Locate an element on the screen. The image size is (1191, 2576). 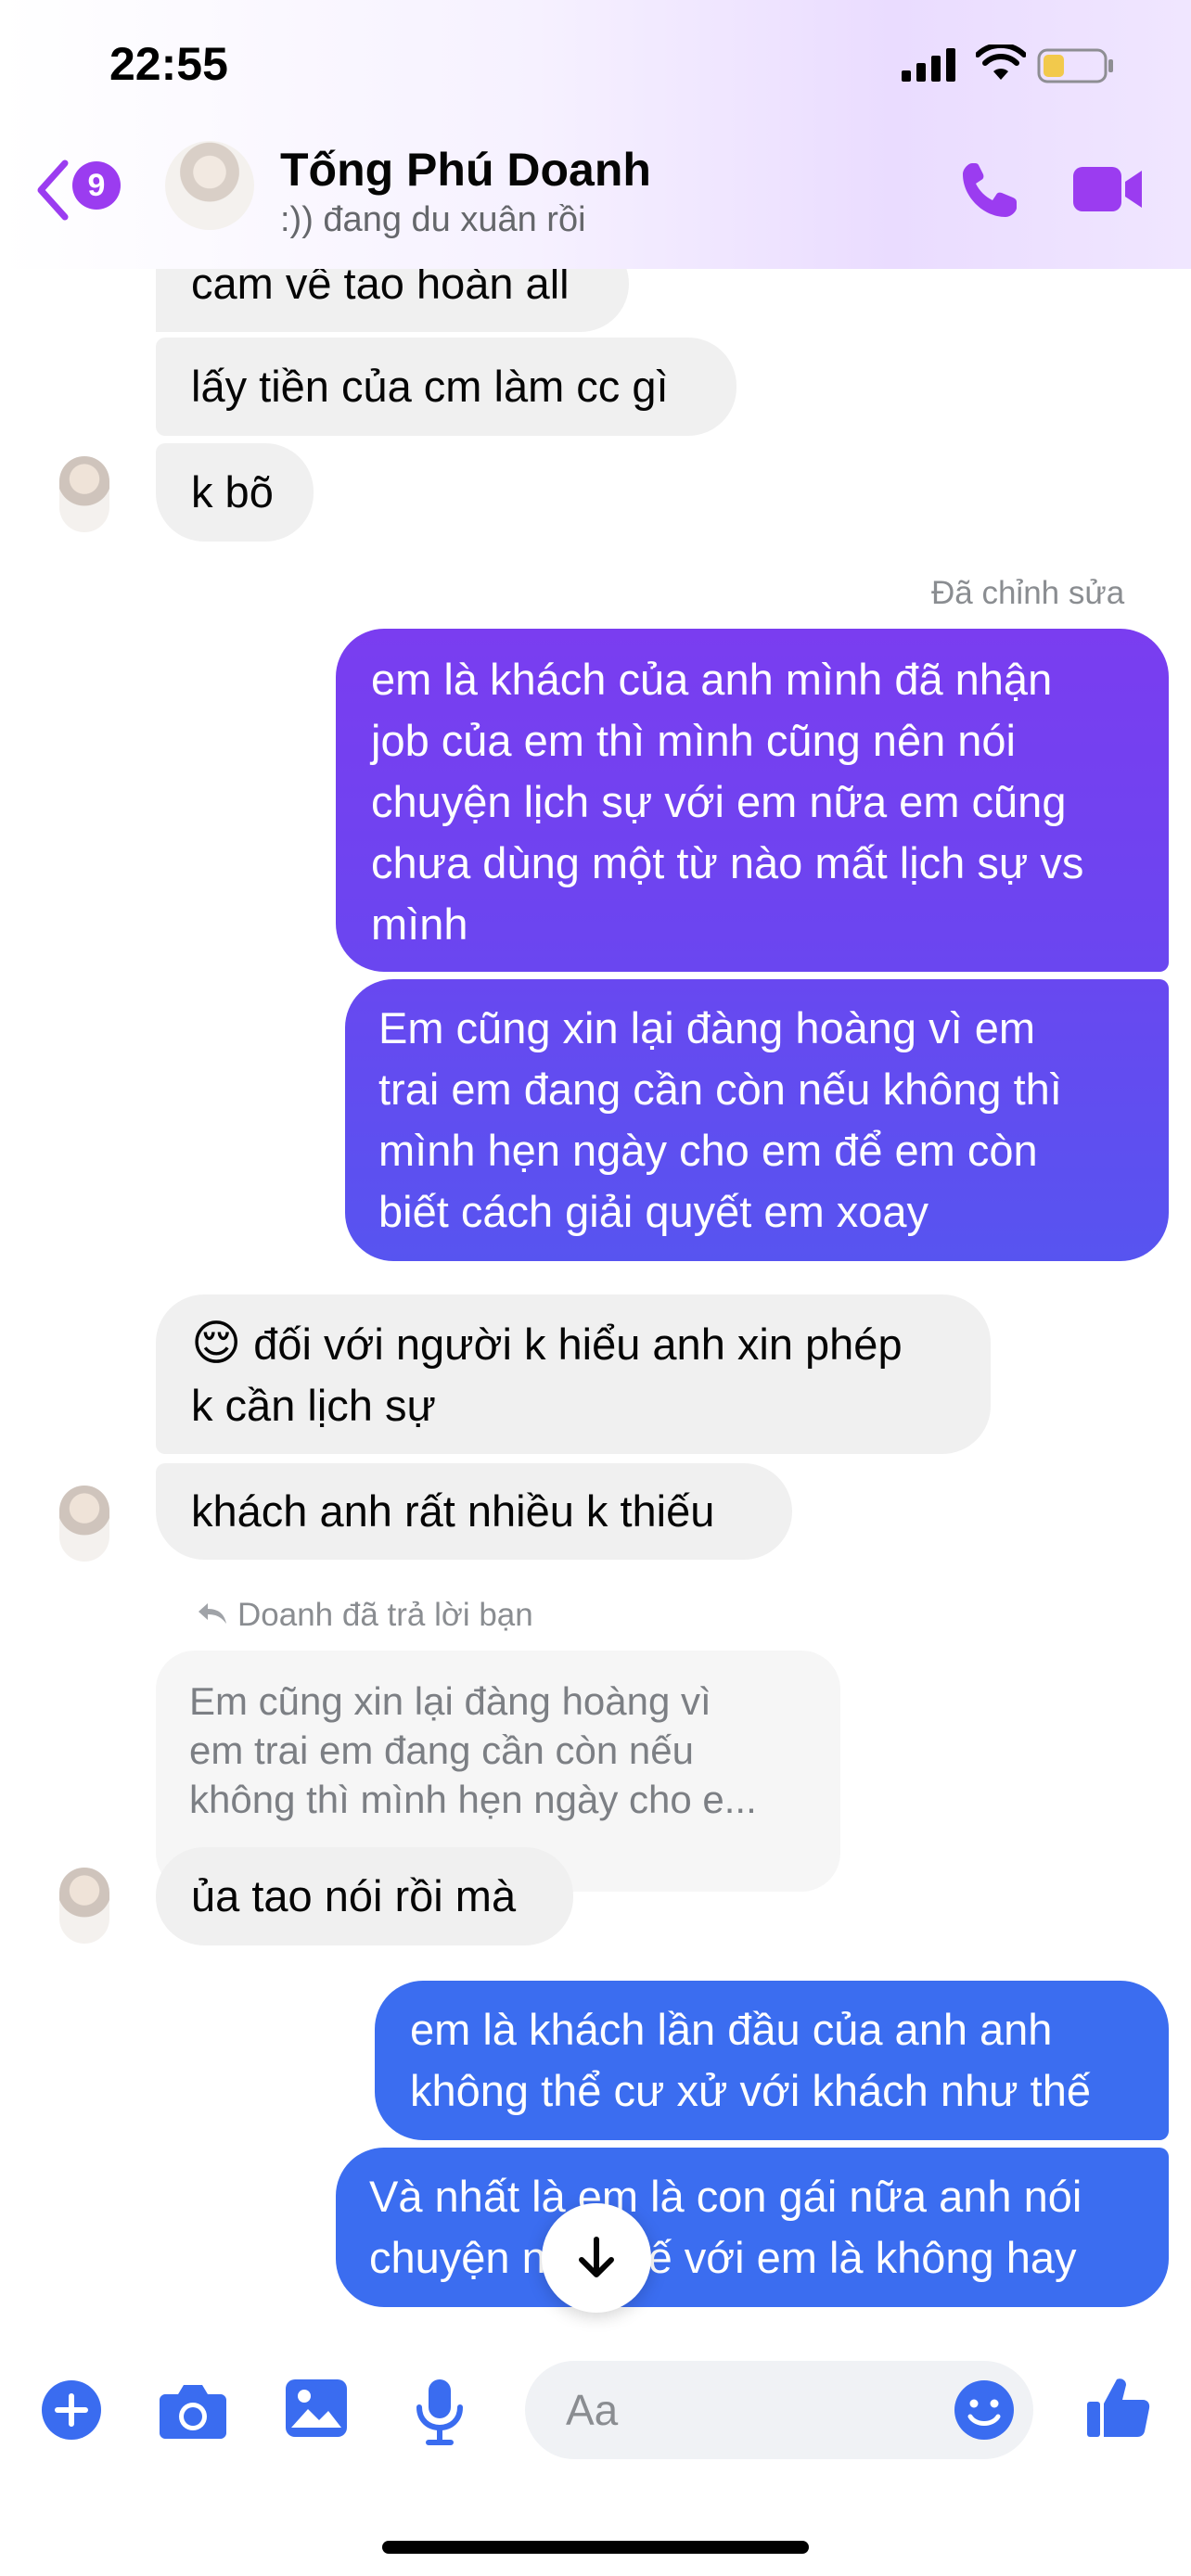
scroll-to-bottom-button is located at coordinates (597, 2258).